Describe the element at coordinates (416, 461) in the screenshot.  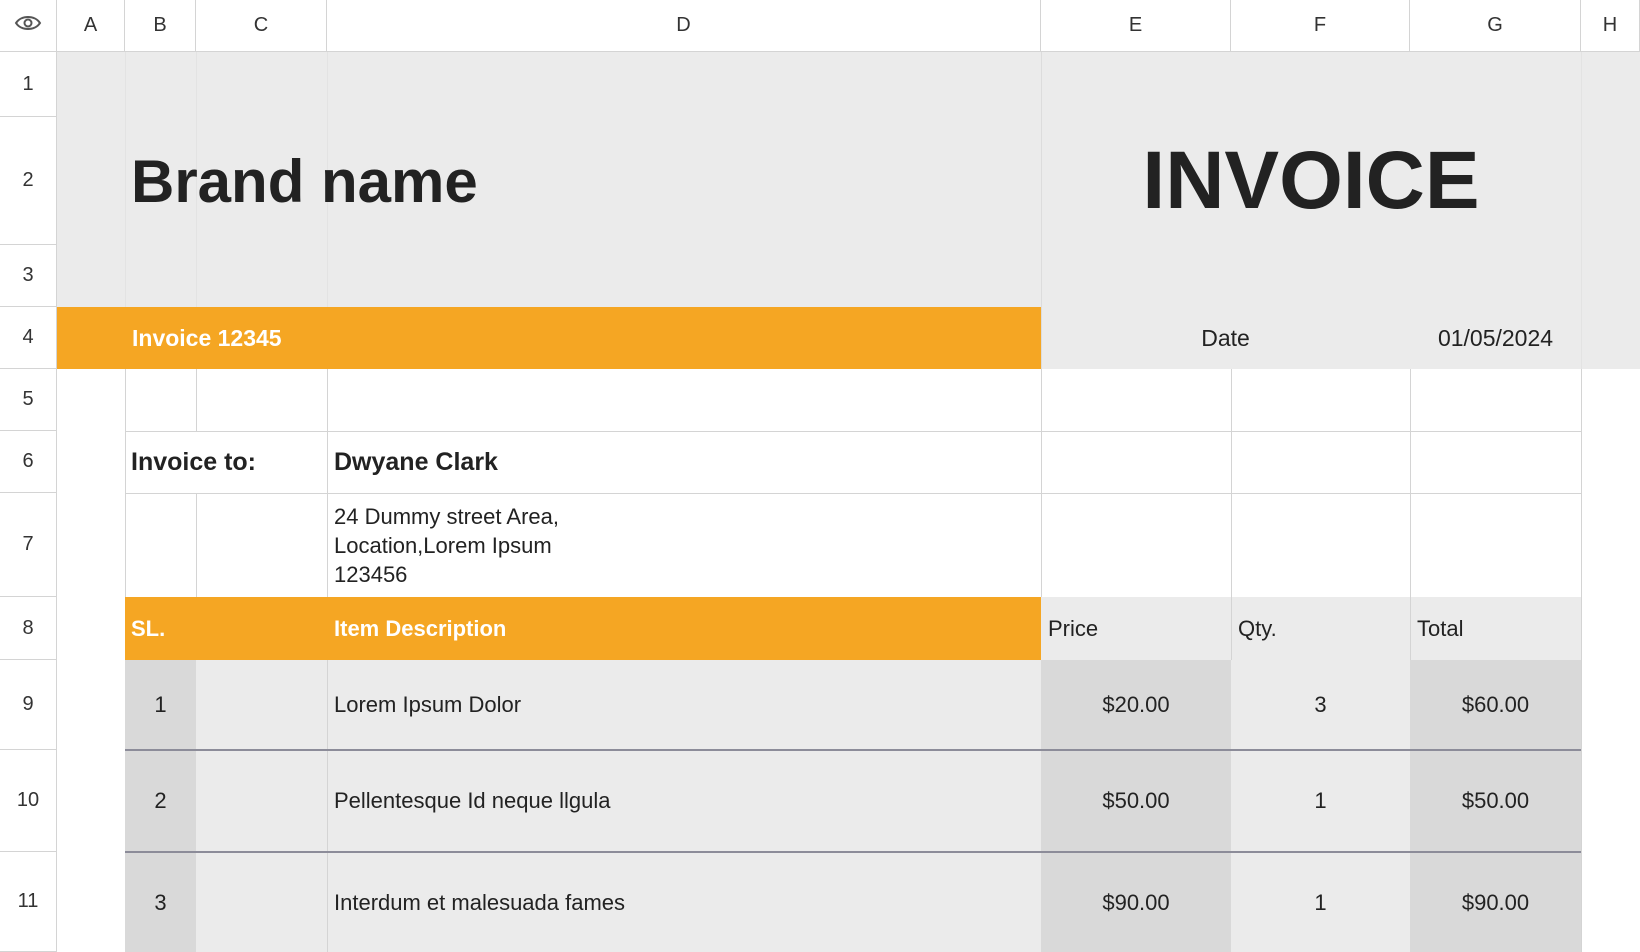
I see `bill-to-name: Dwyane Clark` at that location.